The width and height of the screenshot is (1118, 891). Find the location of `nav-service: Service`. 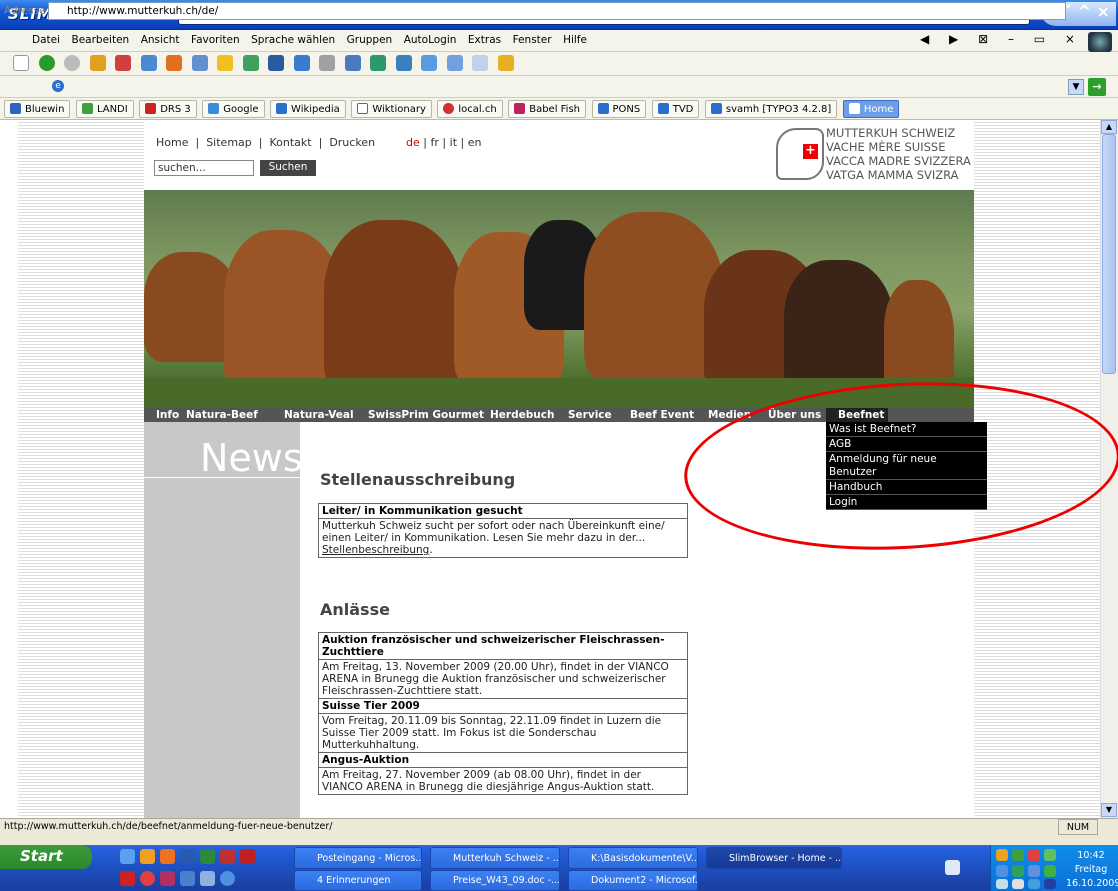

nav-service: Service is located at coordinates (590, 415).